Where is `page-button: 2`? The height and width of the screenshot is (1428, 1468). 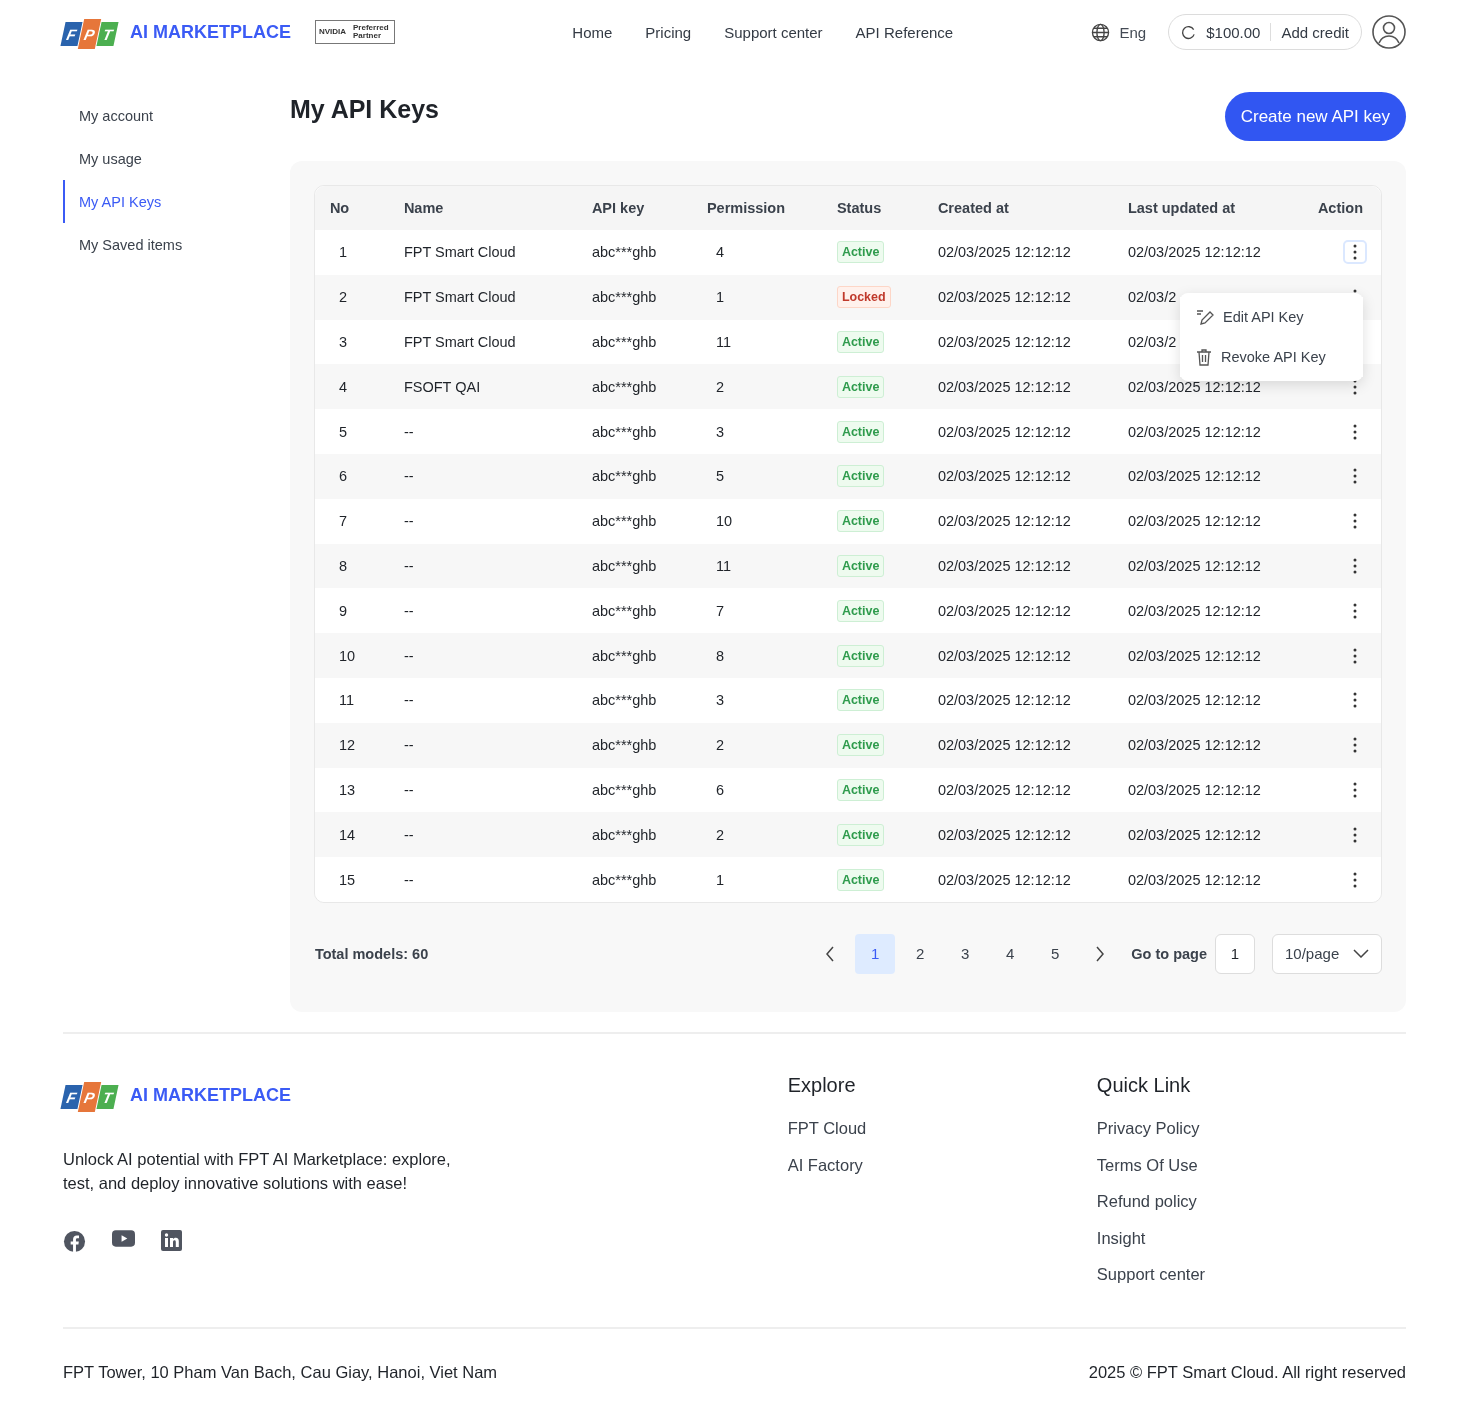
page-button: 2 is located at coordinates (920, 953).